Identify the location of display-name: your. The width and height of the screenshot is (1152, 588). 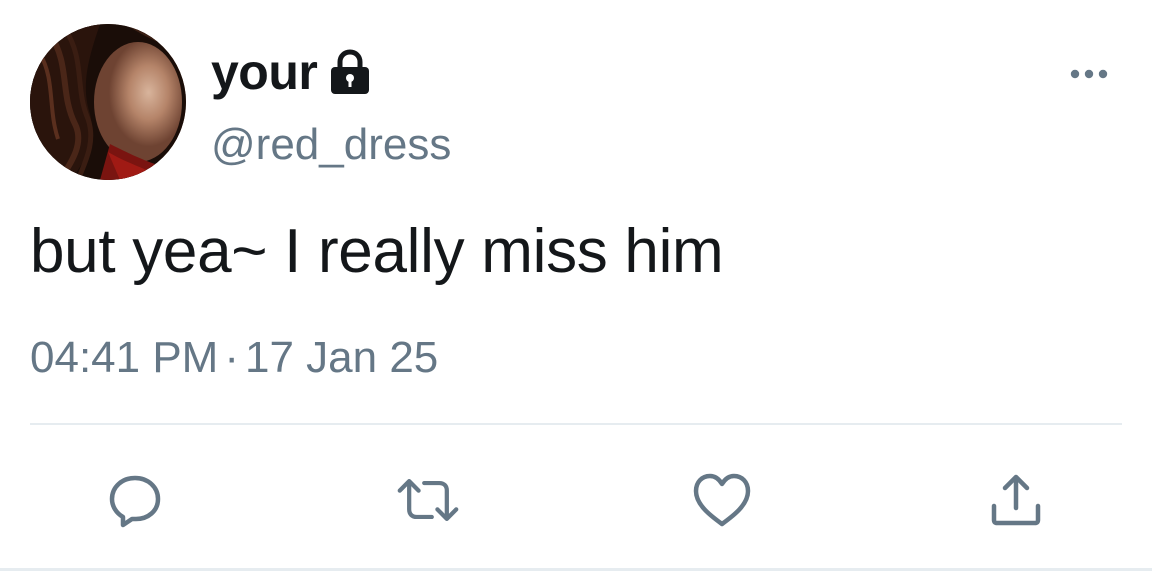
(264, 72).